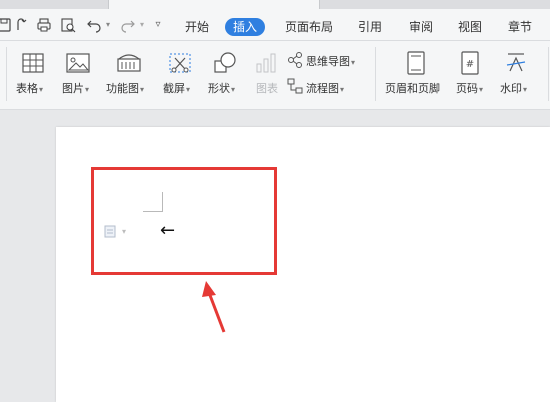 Image resolution: width=550 pixels, height=402 pixels. Describe the element at coordinates (525, 89) in the screenshot. I see `watermark-dropdown-icon: ▾` at that location.